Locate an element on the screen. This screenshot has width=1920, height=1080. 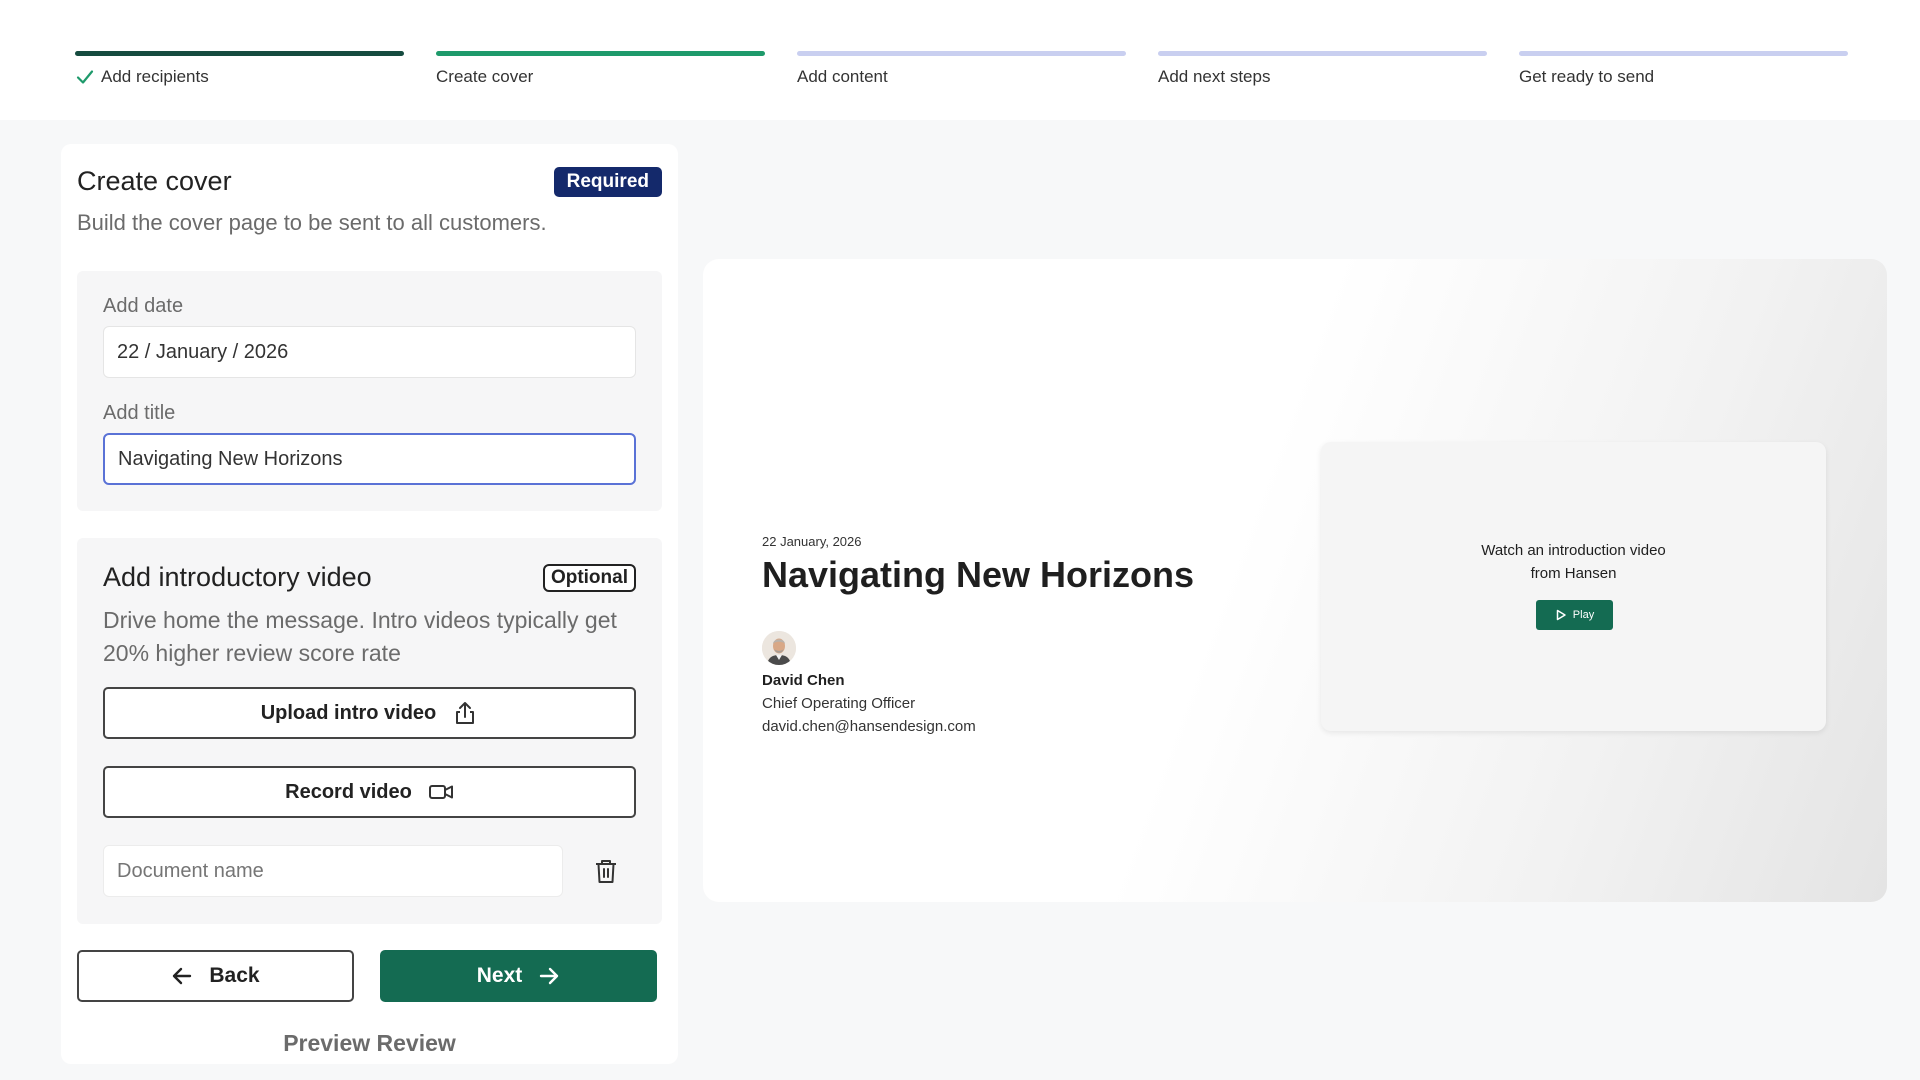
step-label: Get ready to send is located at coordinates (1587, 76).